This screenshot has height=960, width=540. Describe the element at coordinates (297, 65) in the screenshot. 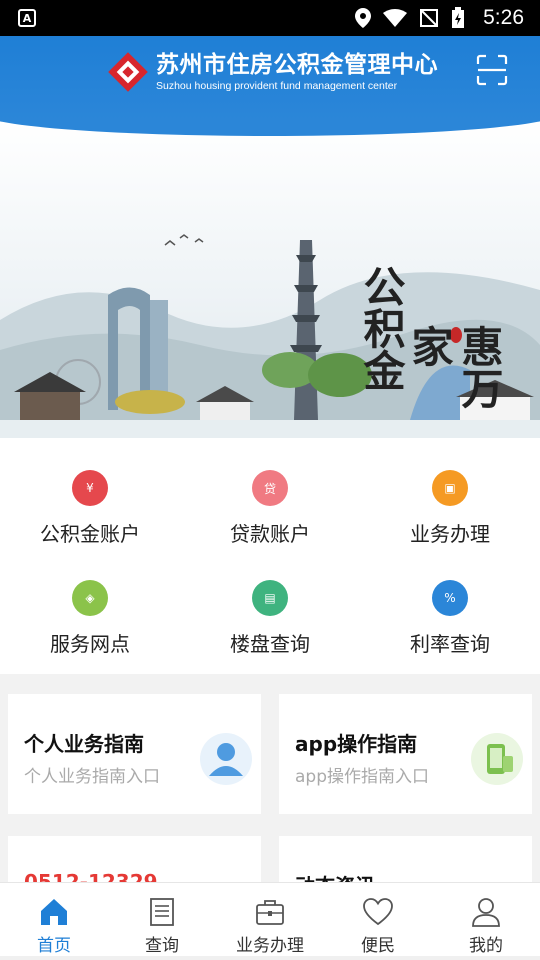

I see `header-title-cn: 苏州市住房公积金管理中心` at that location.